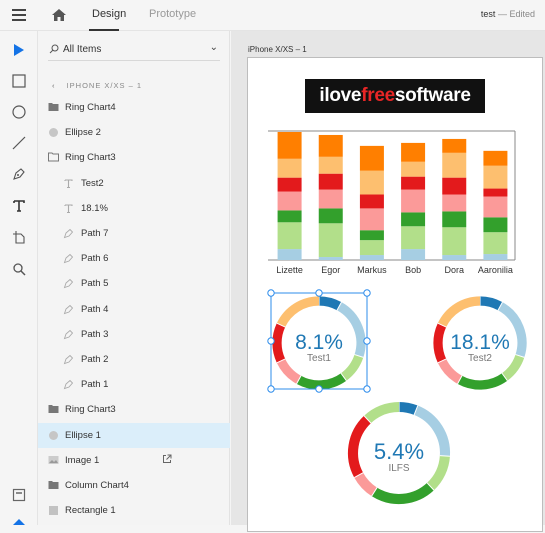  Describe the element at coordinates (277, 49) in the screenshot. I see `artboard-label: iPhone X/XS – 1` at that location.